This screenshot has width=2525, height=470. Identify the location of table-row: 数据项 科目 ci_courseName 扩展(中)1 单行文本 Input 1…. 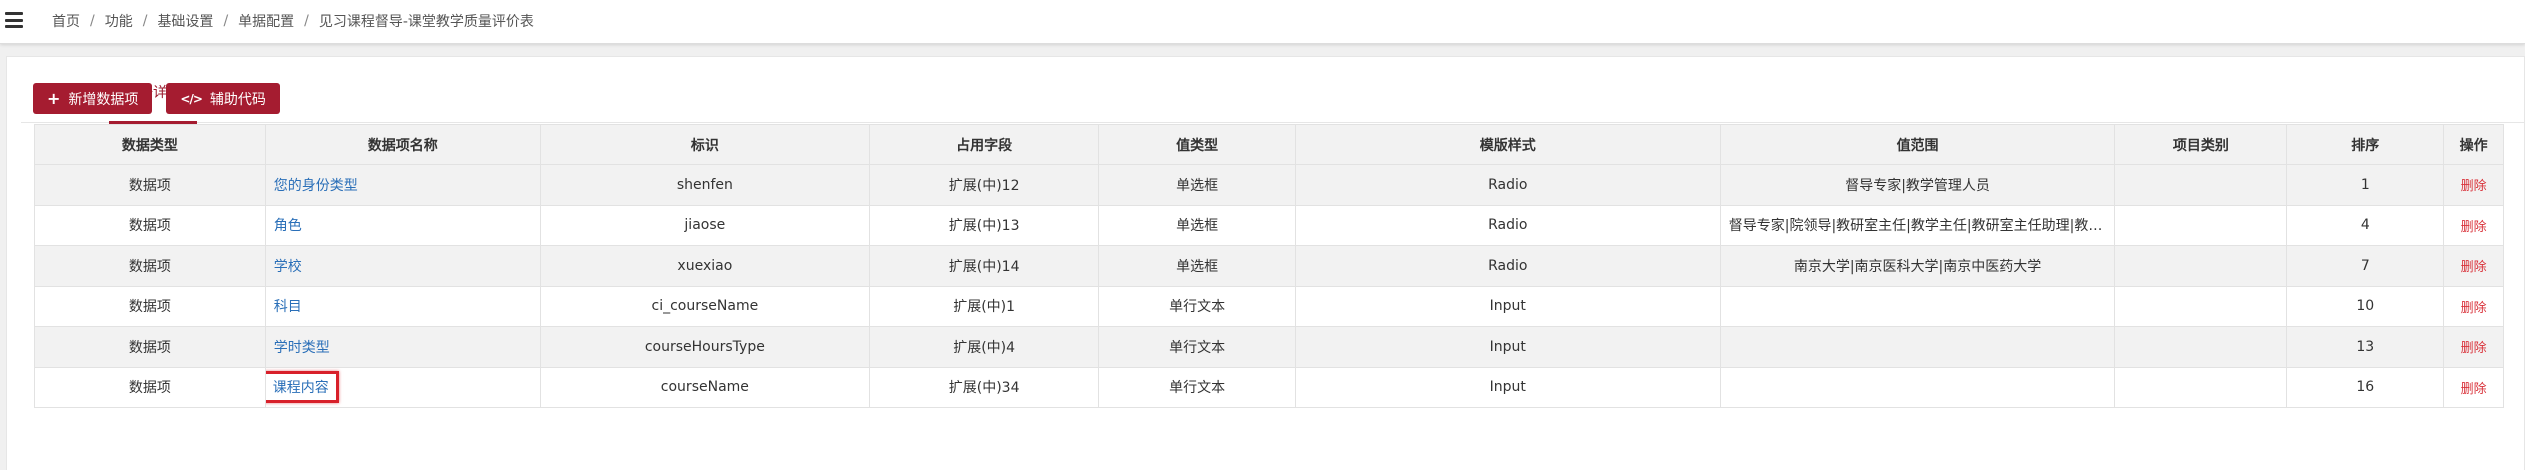
(1269, 306).